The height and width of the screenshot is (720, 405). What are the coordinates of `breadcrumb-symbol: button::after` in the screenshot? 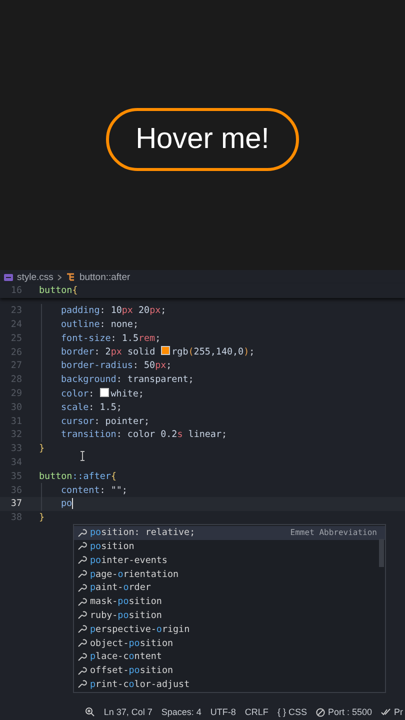 It's located at (104, 277).